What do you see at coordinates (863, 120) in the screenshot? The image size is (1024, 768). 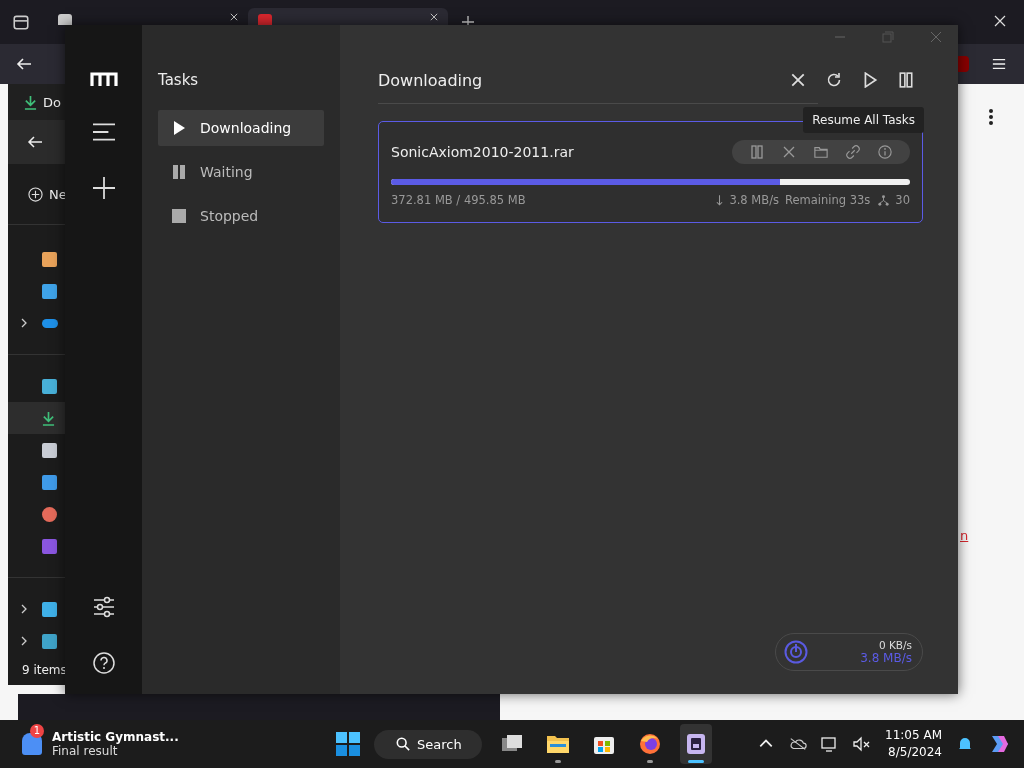 I see `tooltip: Resume All Tasks` at bounding box center [863, 120].